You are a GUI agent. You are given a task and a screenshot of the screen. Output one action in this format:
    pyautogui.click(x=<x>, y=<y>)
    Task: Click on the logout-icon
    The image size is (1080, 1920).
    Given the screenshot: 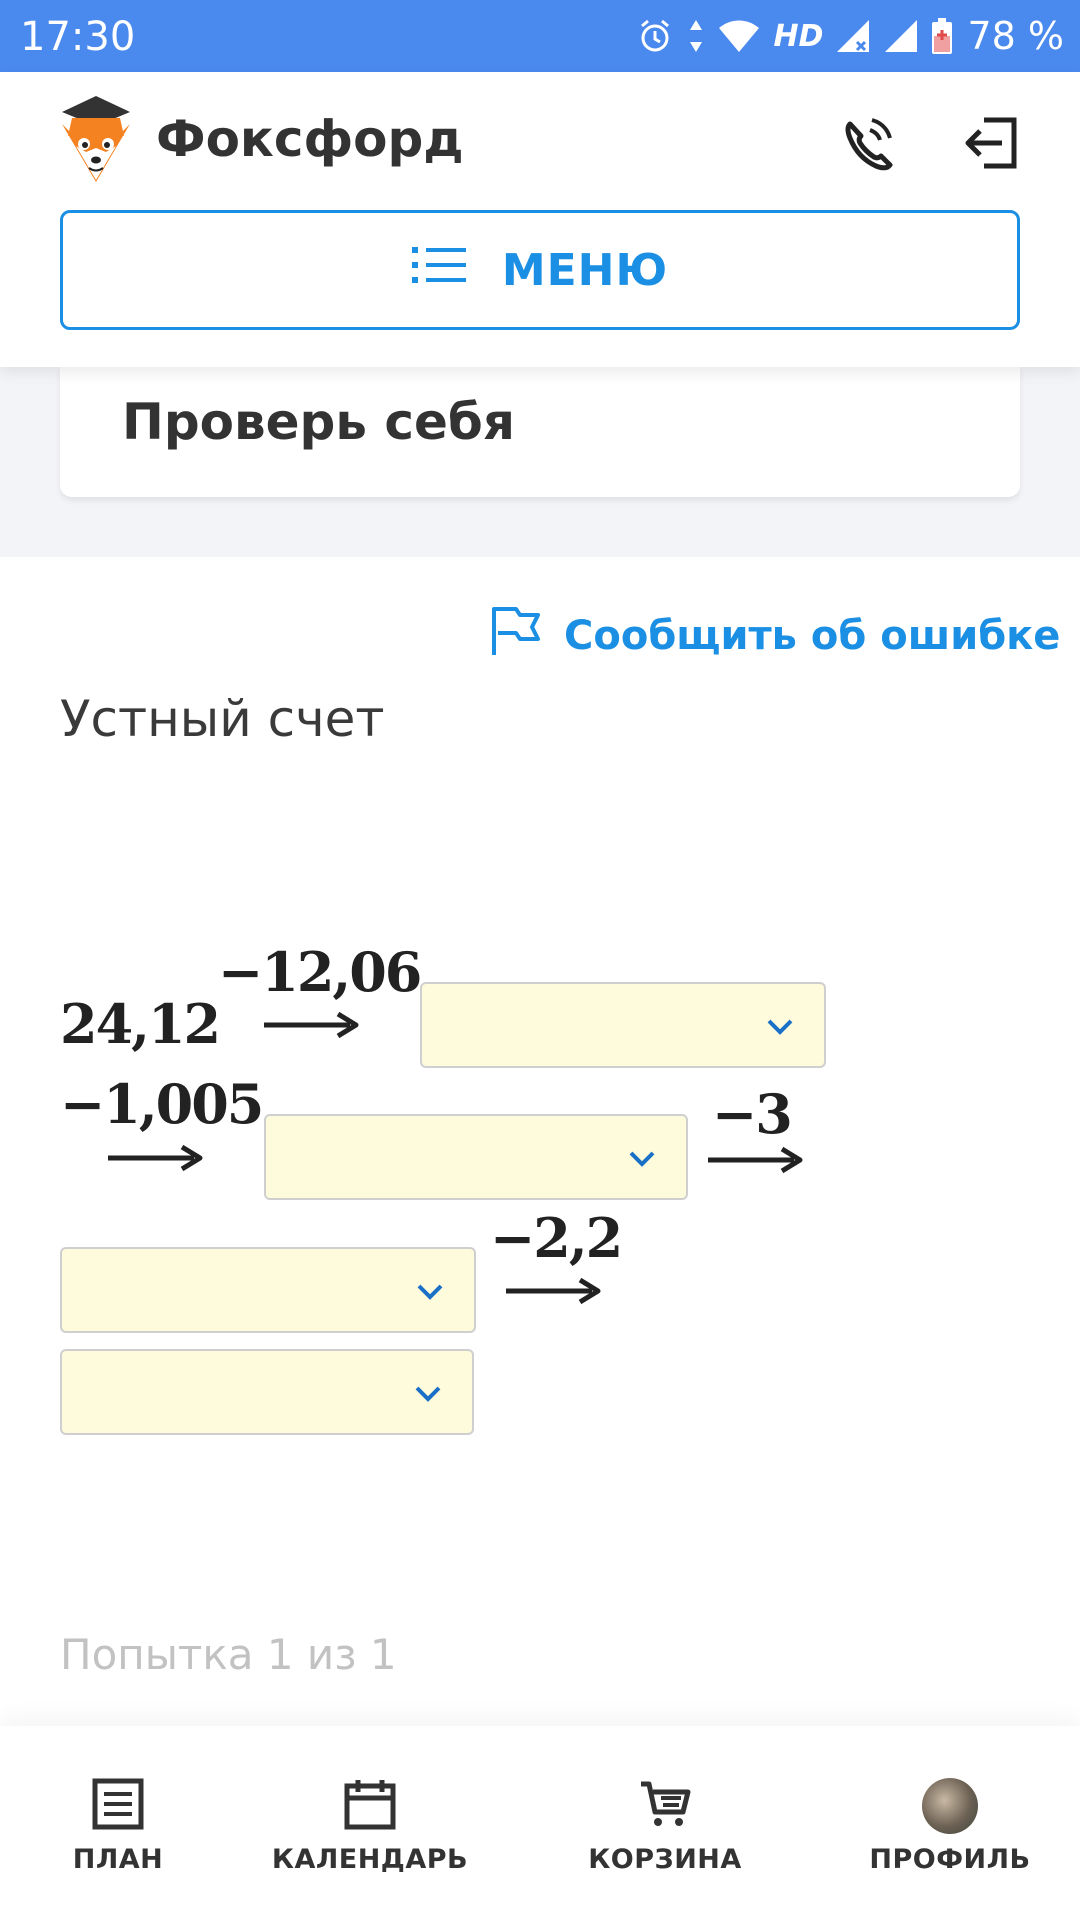 What is the action you would take?
    pyautogui.click(x=991, y=146)
    